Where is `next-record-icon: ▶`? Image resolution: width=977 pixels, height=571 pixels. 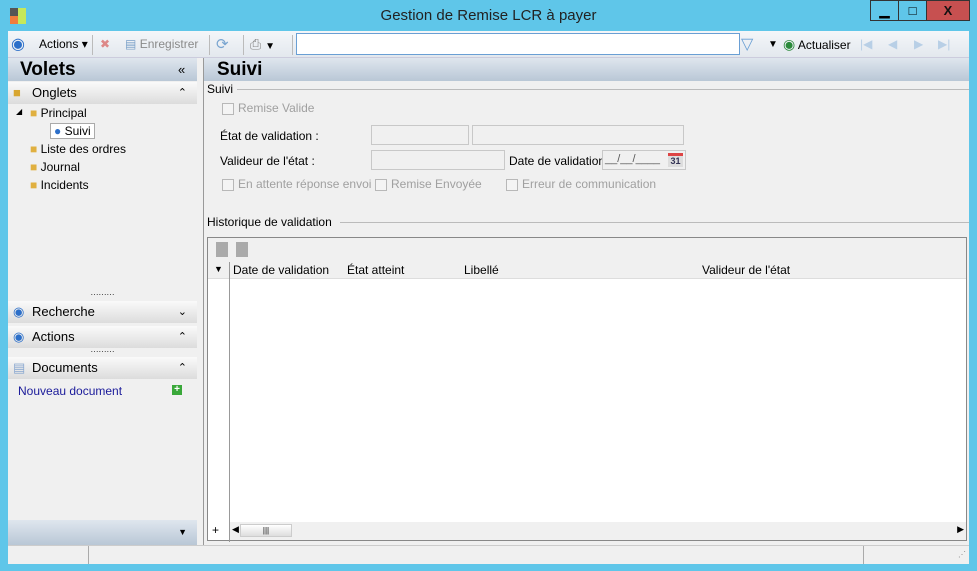 next-record-icon: ▶ is located at coordinates (918, 44).